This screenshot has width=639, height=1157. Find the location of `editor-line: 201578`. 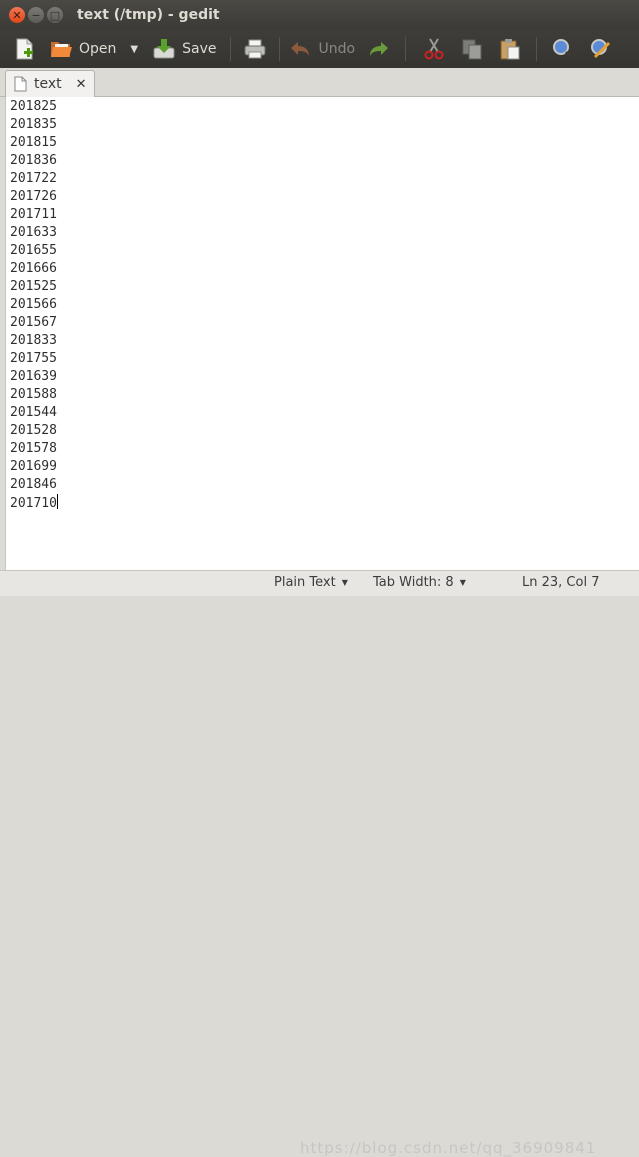

editor-line: 201578 is located at coordinates (34, 449).